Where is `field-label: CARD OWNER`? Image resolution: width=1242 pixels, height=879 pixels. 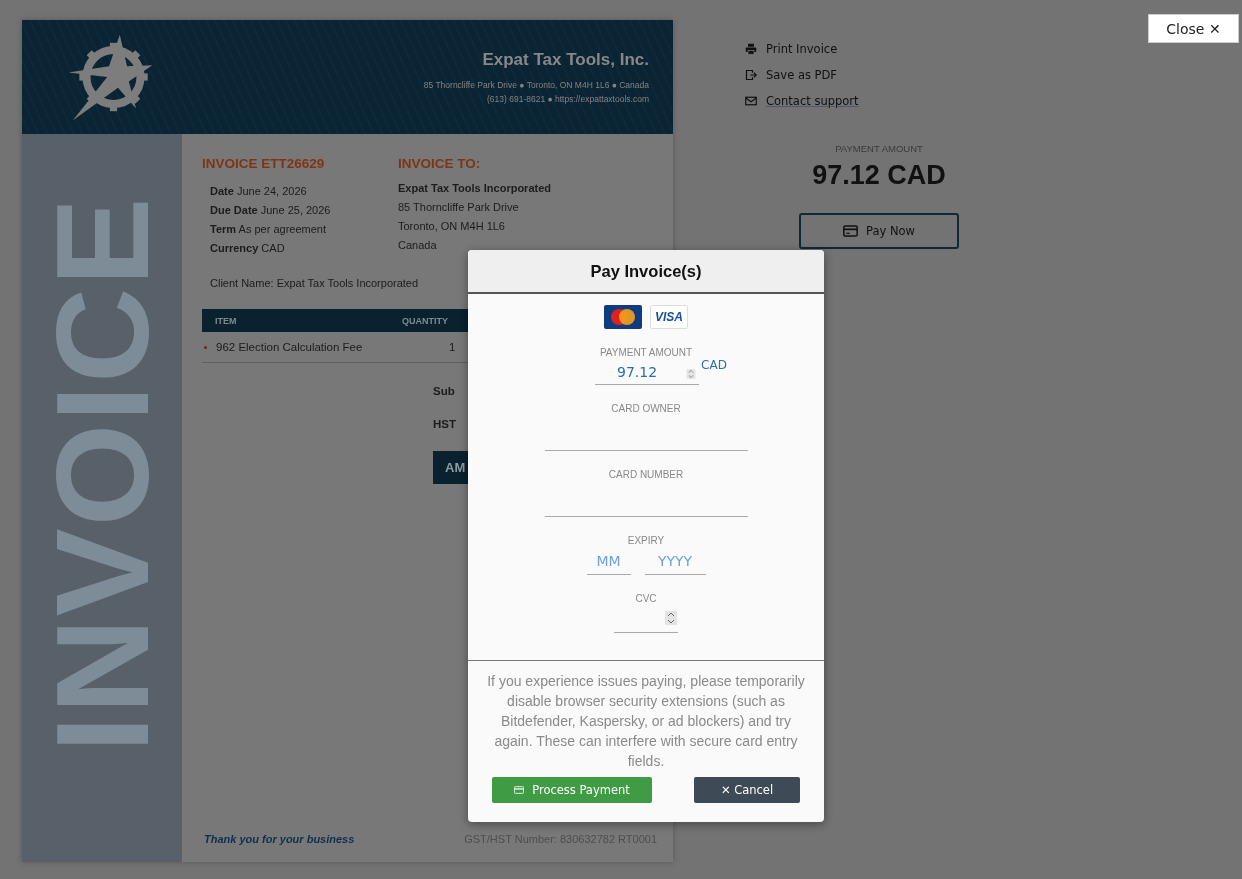
field-label: CARD OWNER is located at coordinates (646, 408).